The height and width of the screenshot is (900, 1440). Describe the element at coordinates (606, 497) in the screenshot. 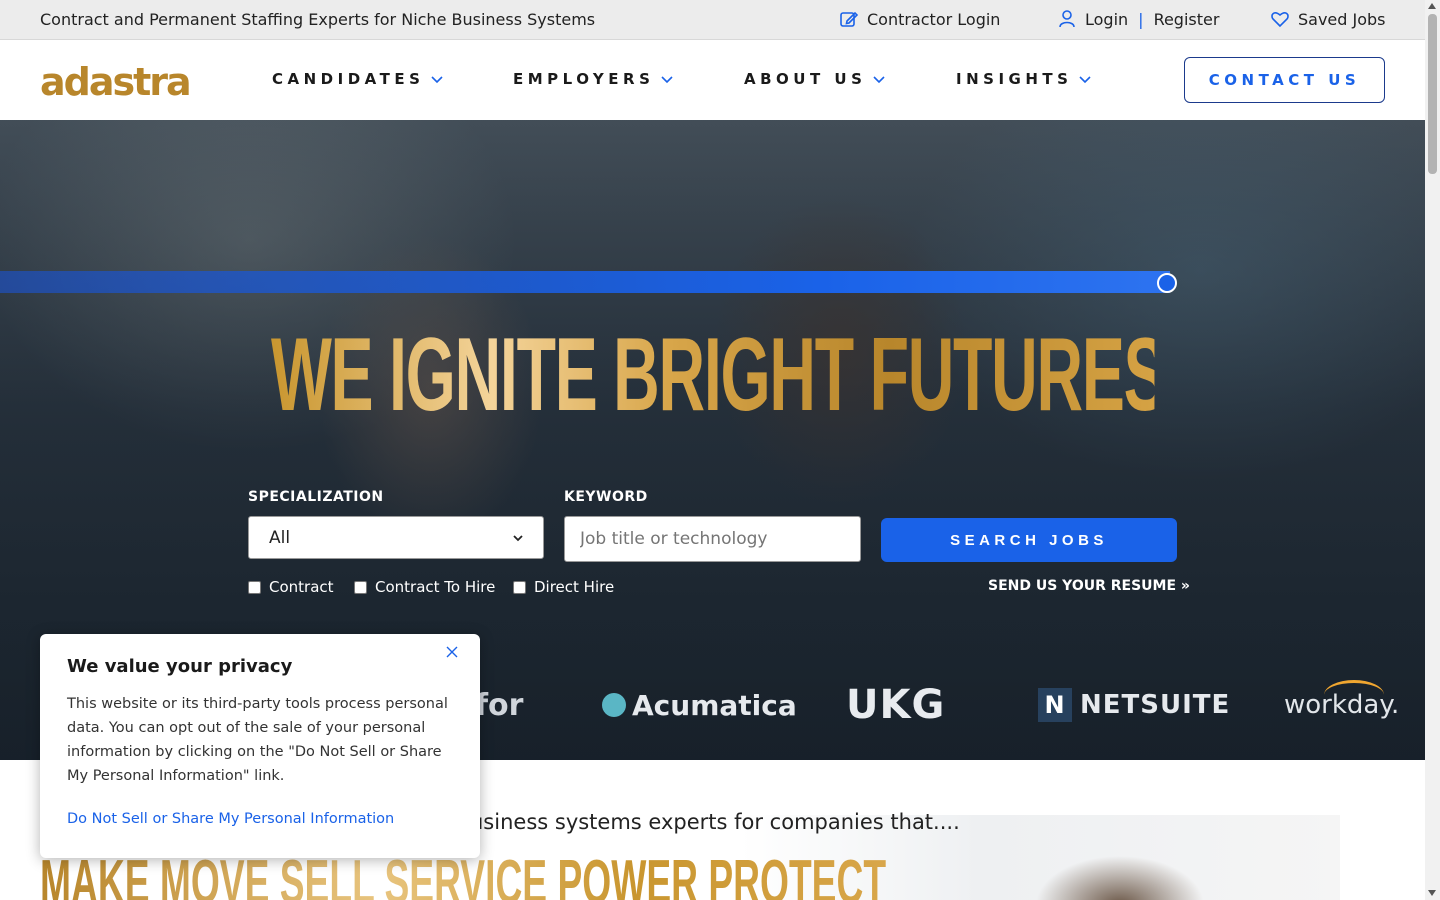

I see `keyword-label: KEYWORD` at that location.